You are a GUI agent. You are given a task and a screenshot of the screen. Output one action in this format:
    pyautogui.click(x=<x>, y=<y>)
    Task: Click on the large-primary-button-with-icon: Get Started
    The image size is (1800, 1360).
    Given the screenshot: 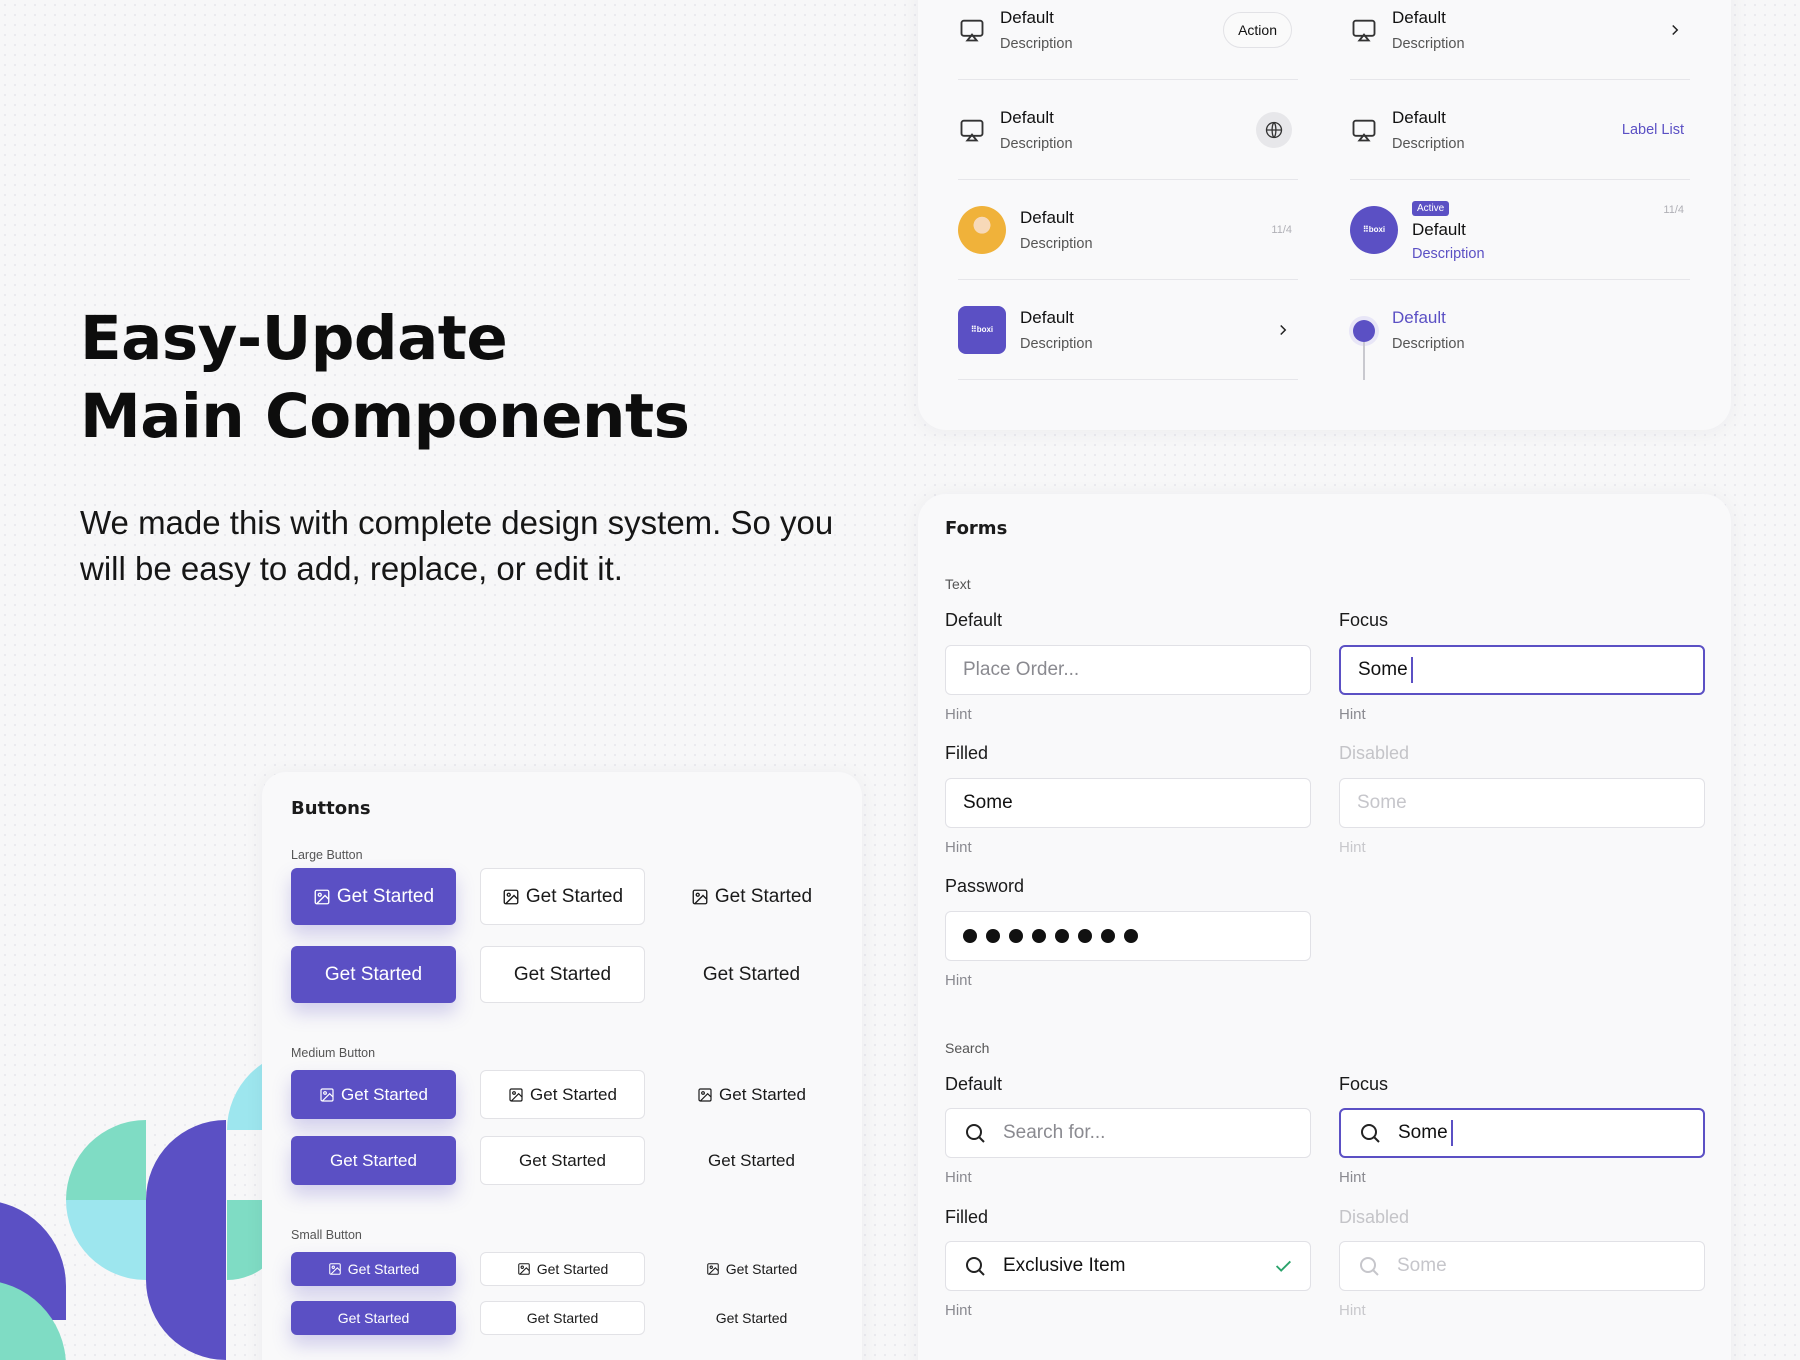 What is the action you would take?
    pyautogui.click(x=373, y=896)
    